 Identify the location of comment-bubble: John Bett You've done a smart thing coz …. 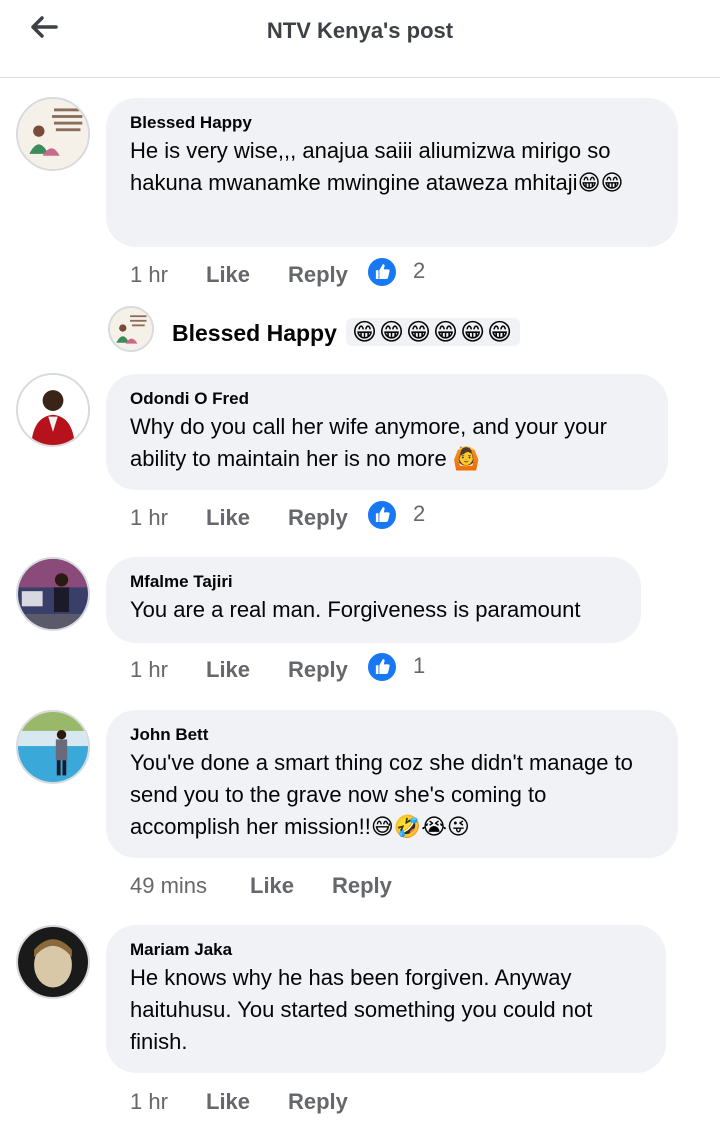
(392, 784).